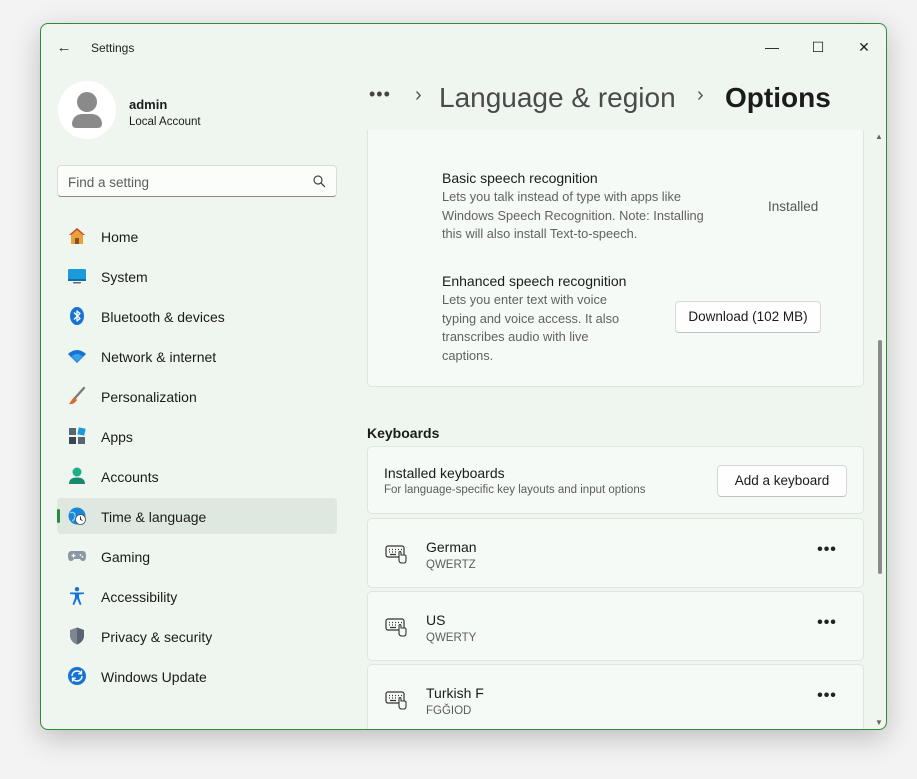  Describe the element at coordinates (64, 48) in the screenshot. I see `back-button: ←` at that location.